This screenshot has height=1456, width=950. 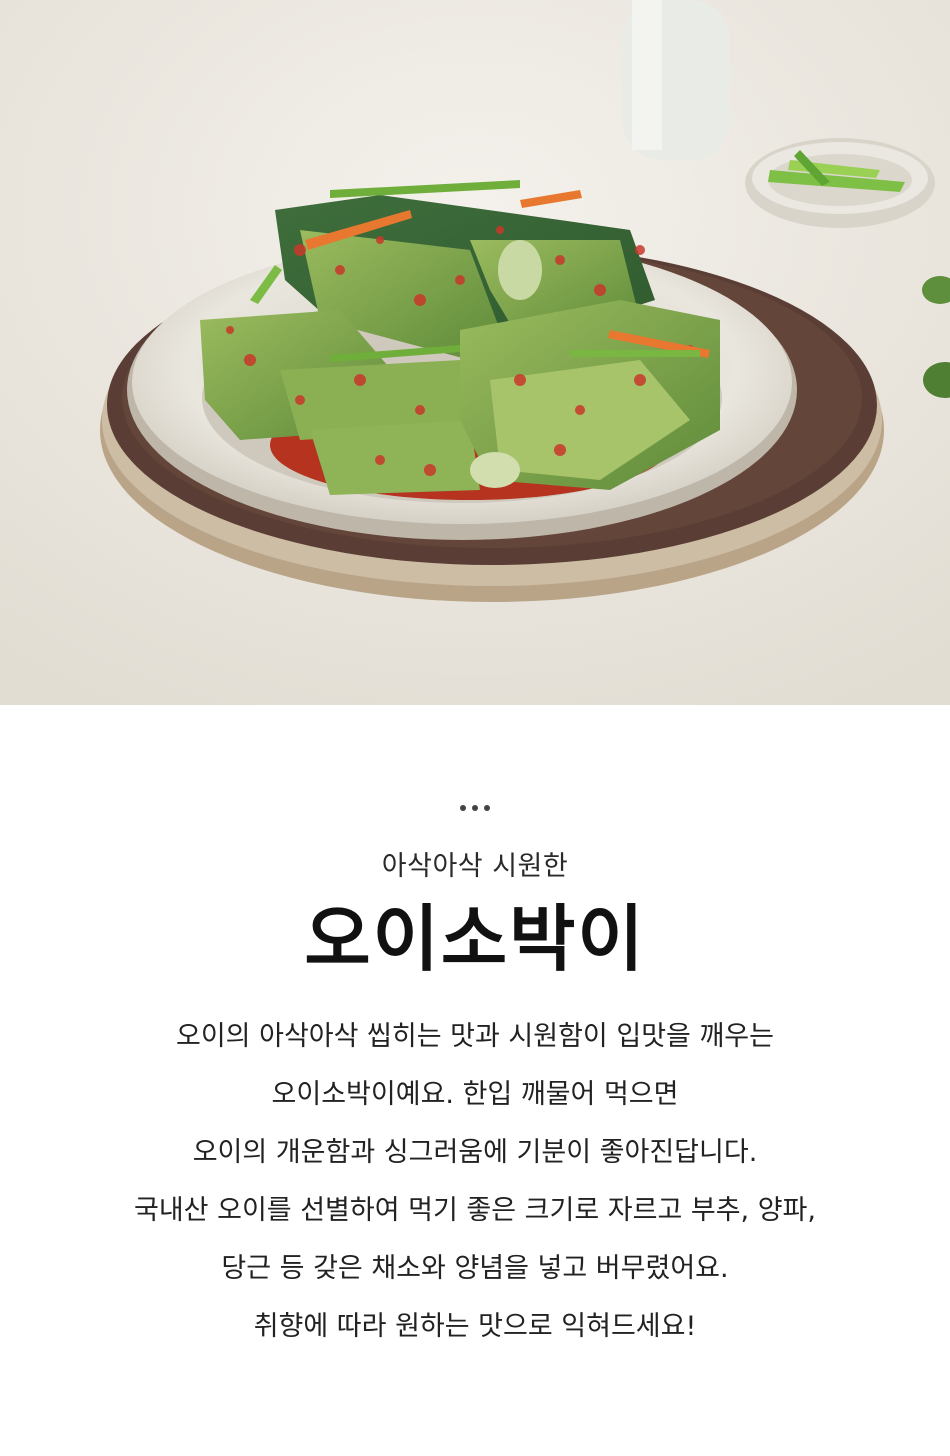 What do you see at coordinates (475, 939) in the screenshot?
I see `product-title: 오이소박이` at bounding box center [475, 939].